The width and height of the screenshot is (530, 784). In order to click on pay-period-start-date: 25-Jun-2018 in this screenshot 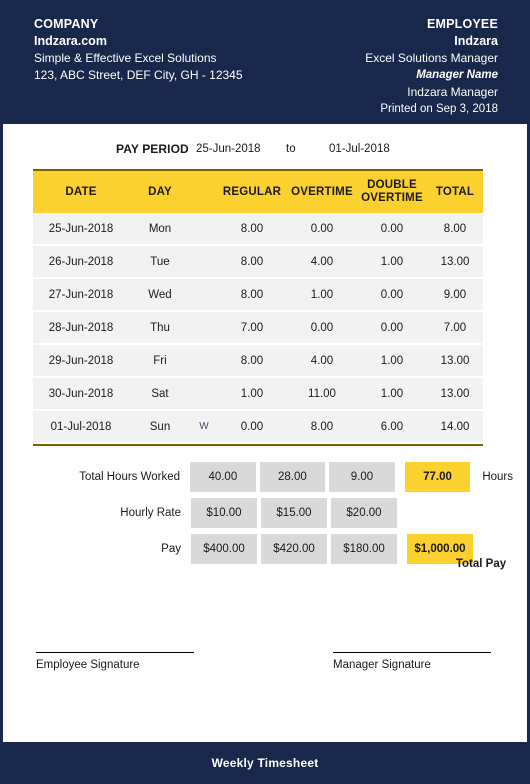, I will do `click(228, 149)`.